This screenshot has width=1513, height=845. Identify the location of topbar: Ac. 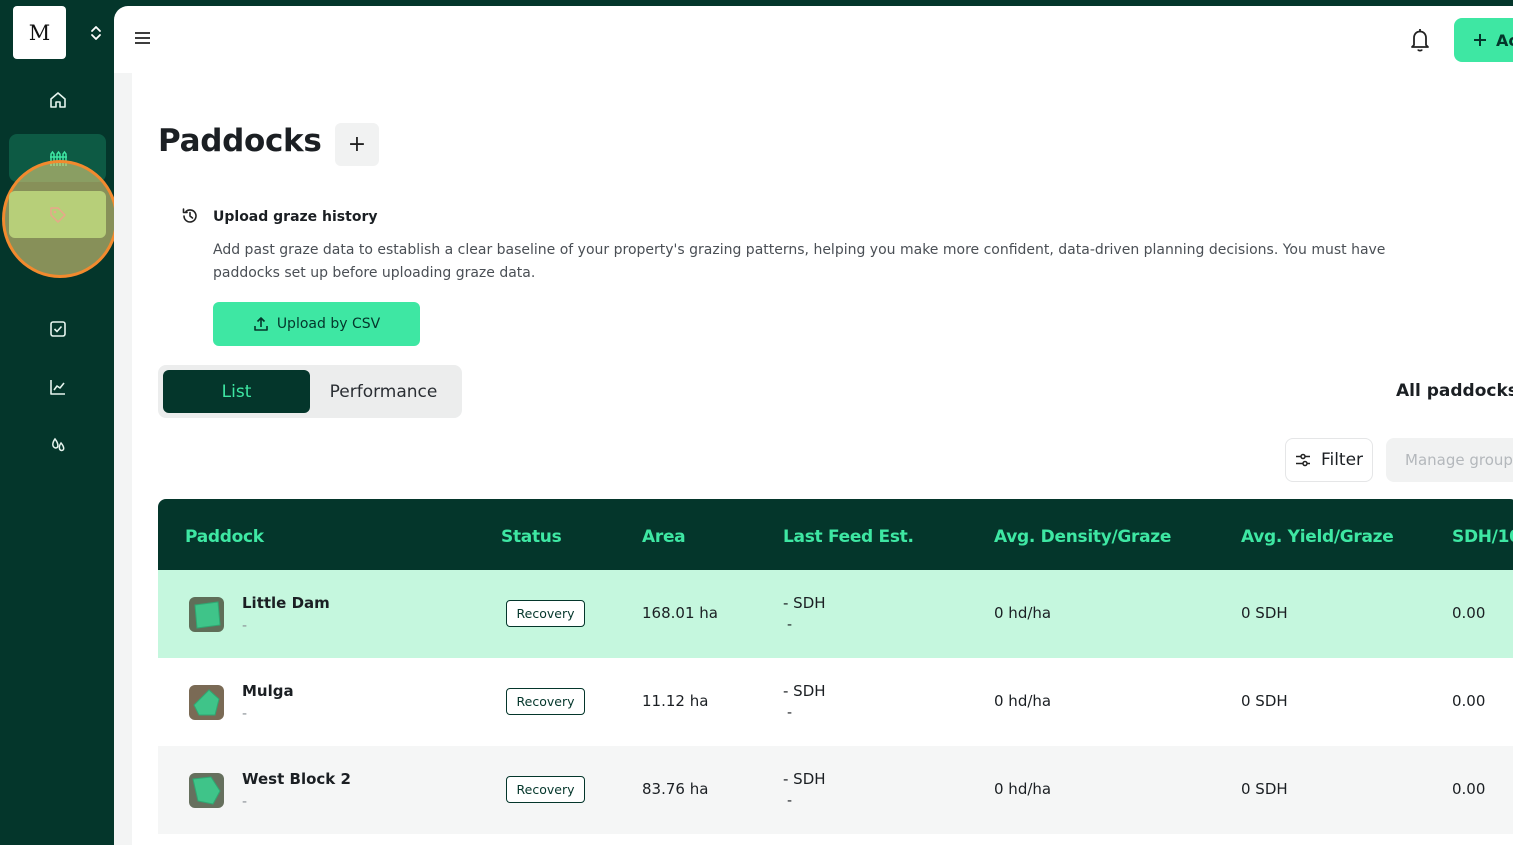
(813, 39).